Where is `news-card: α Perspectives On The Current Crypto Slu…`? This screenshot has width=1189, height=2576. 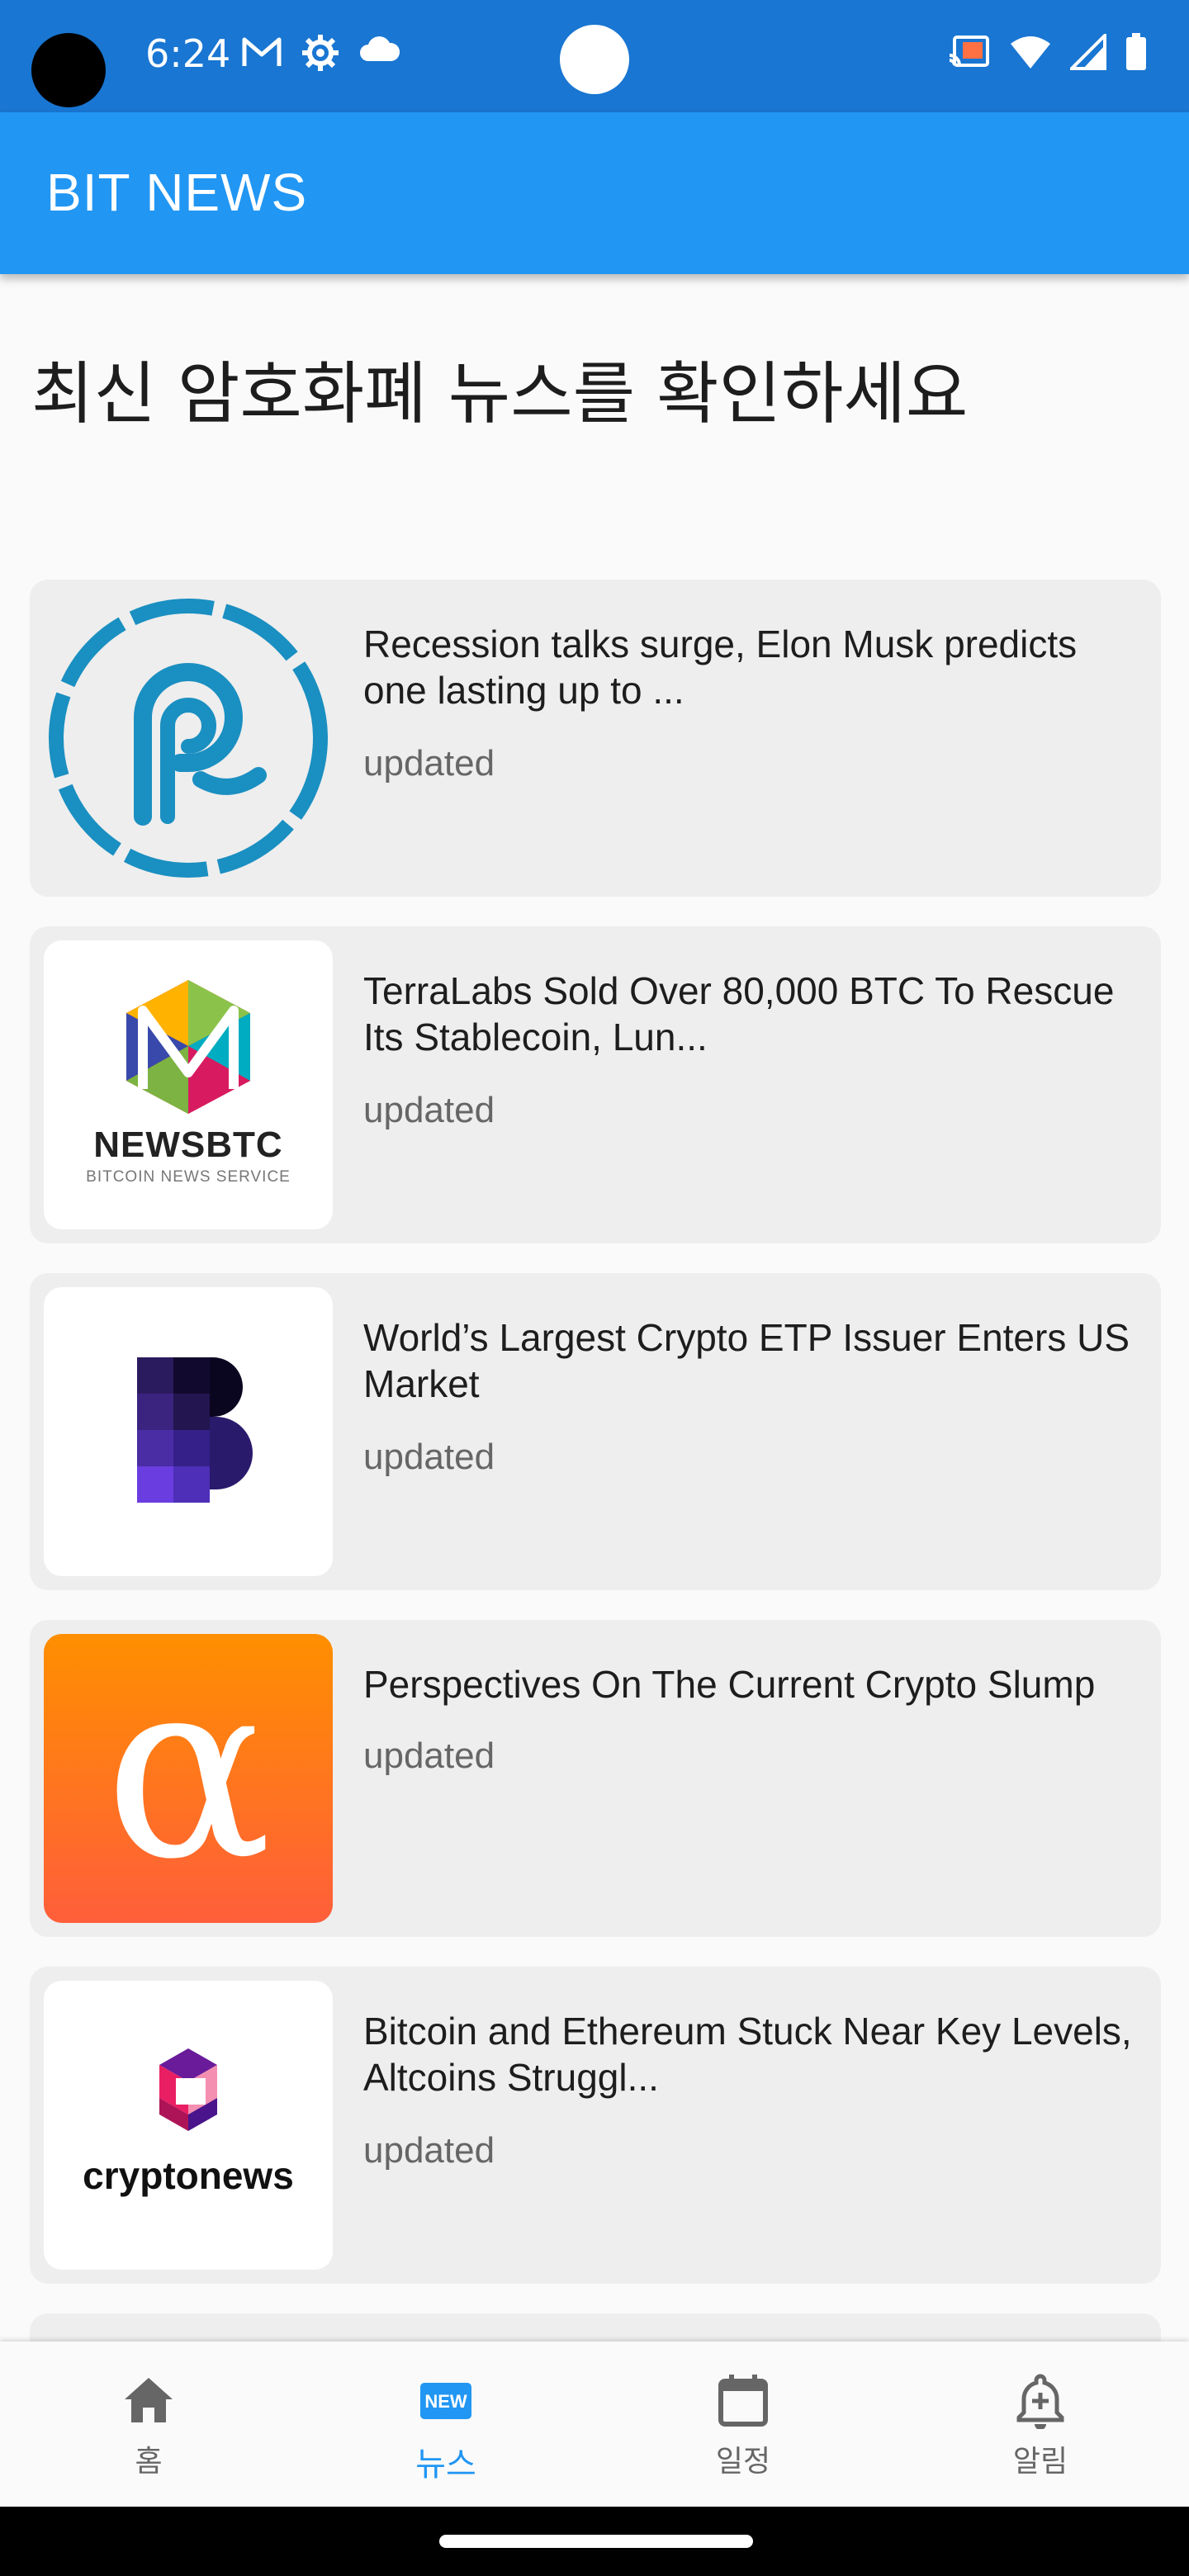 news-card: α Perspectives On The Current Crypto Slu… is located at coordinates (595, 1778).